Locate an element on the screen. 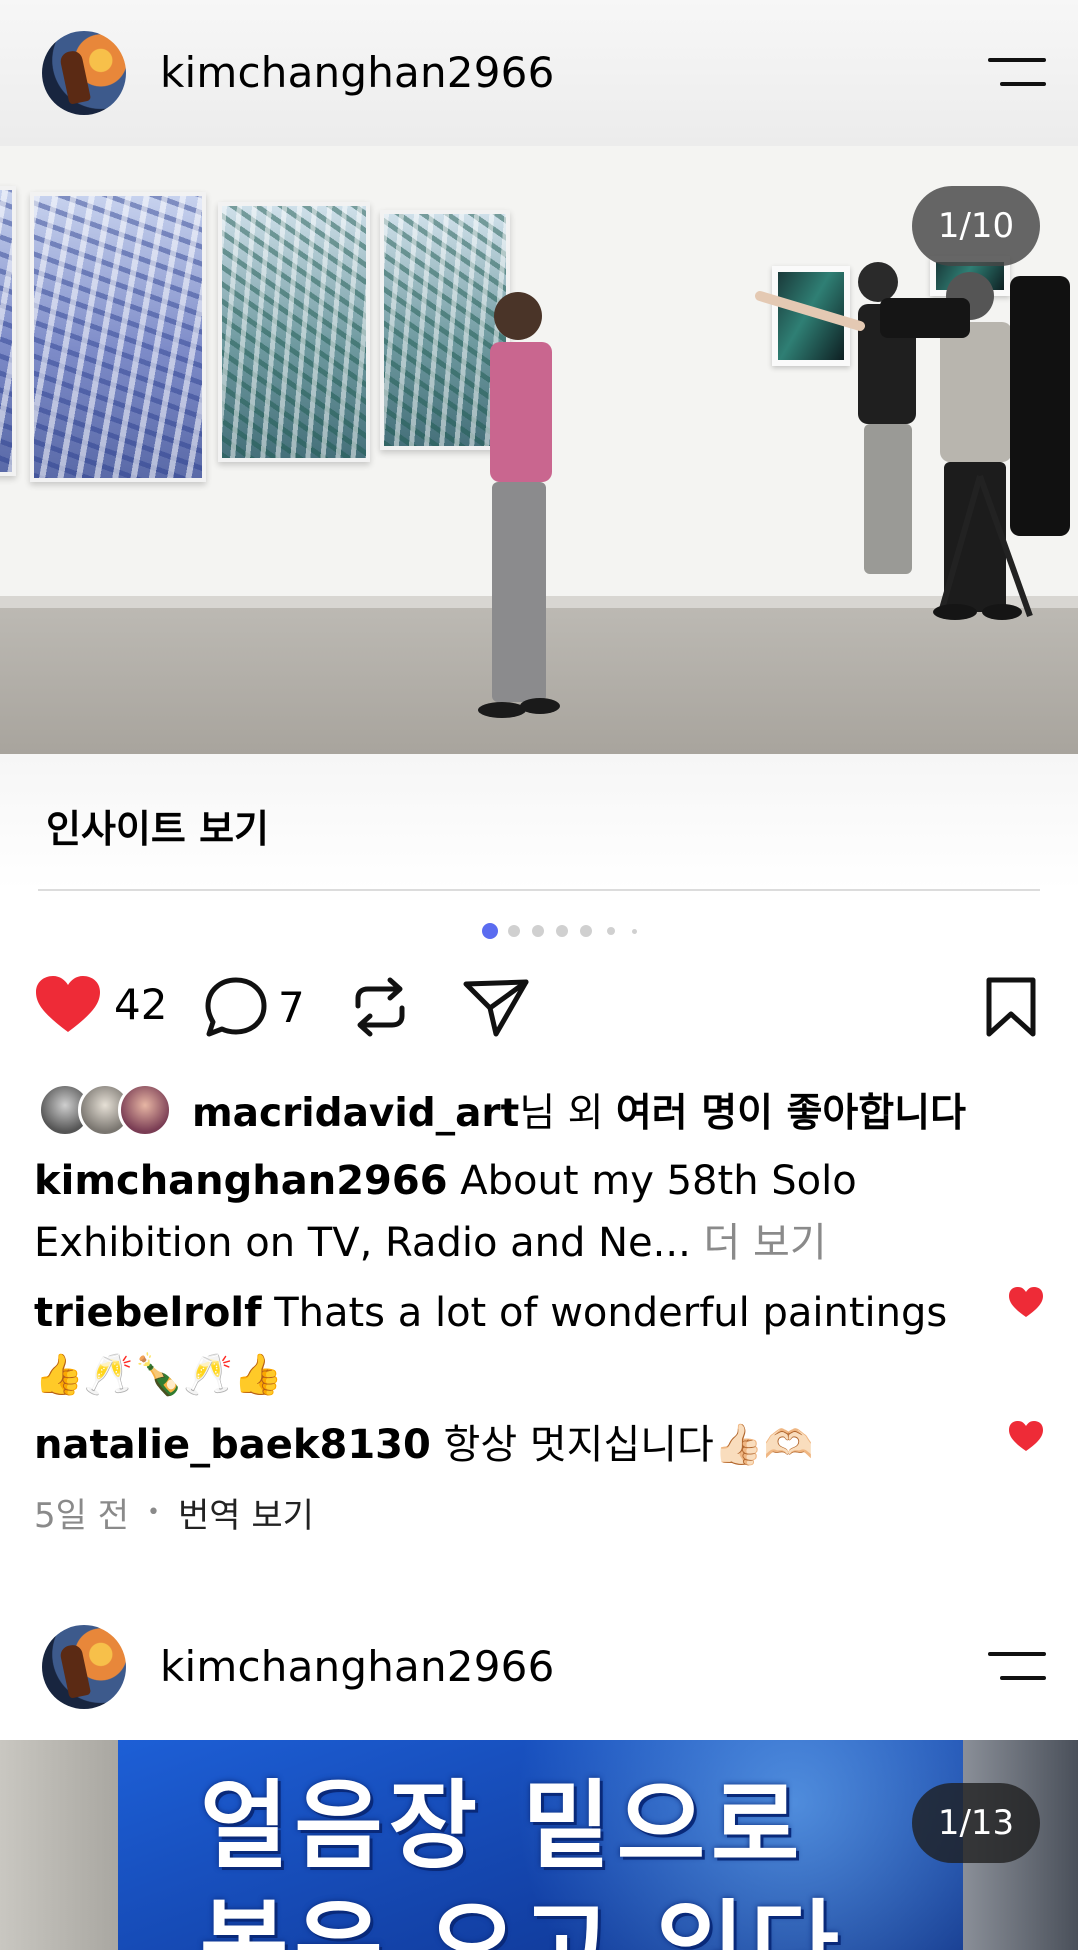 This screenshot has width=1078, height=1950. bookmark-icon is located at coordinates (1011, 1007).